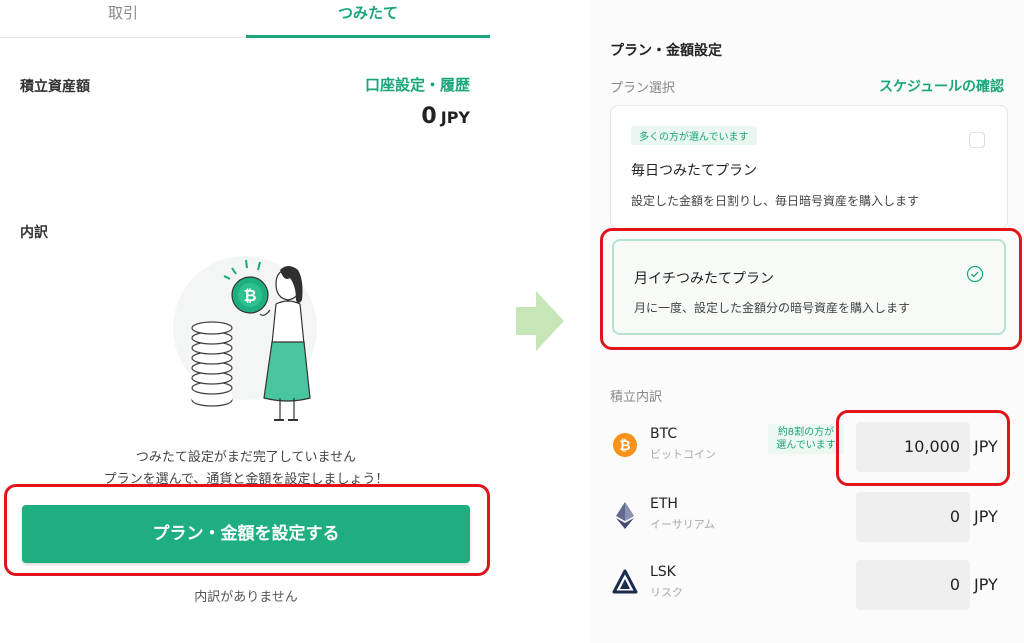 This screenshot has width=1024, height=643. What do you see at coordinates (807, 588) in the screenshot?
I see `coin-row-lsk: LSK リスク 0 JPY` at bounding box center [807, 588].